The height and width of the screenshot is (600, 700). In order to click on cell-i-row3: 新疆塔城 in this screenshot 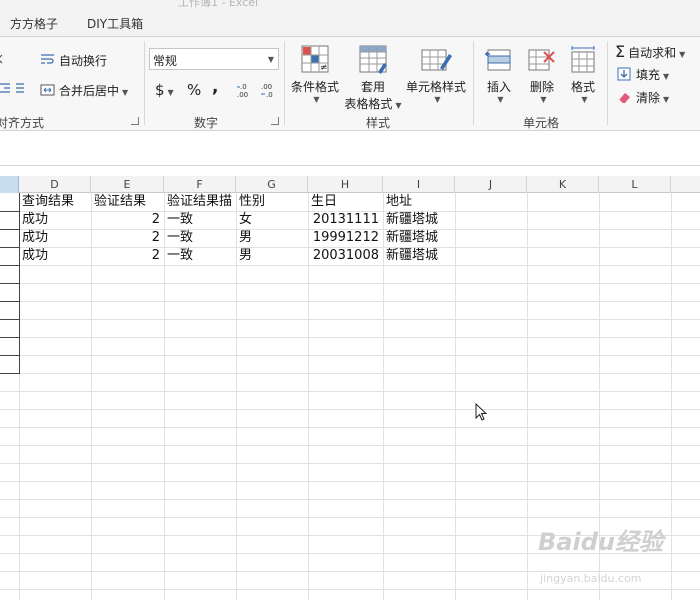, I will do `click(420, 256)`.